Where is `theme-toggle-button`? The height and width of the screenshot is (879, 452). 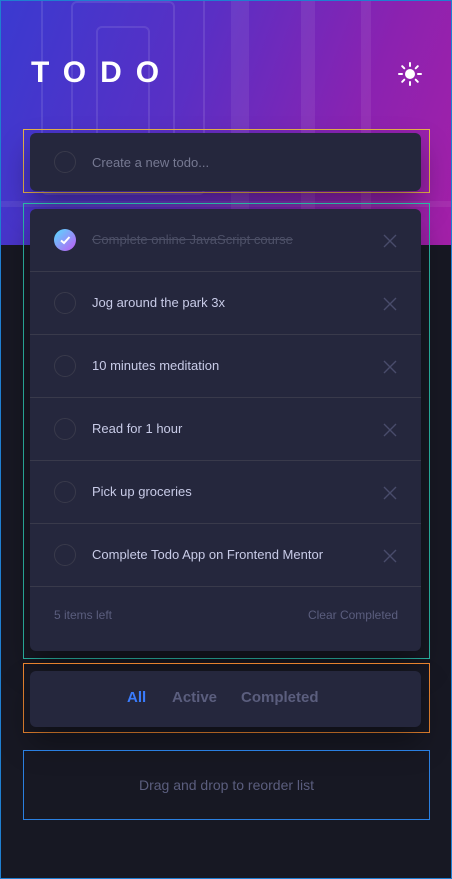
theme-toggle-button is located at coordinates (410, 74).